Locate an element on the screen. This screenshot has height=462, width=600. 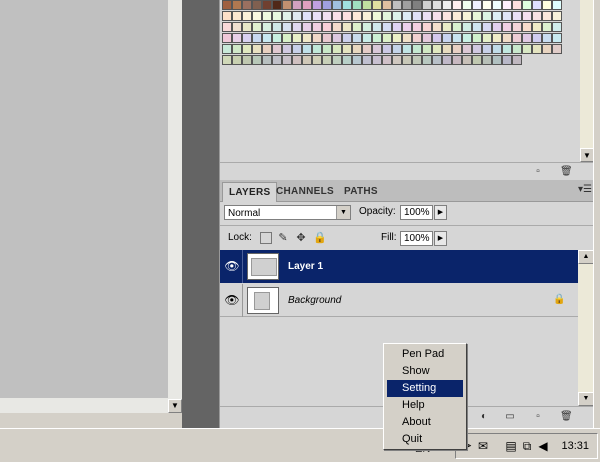
scroll-up-arrow-icon: ▲ is located at coordinates (586, 257).